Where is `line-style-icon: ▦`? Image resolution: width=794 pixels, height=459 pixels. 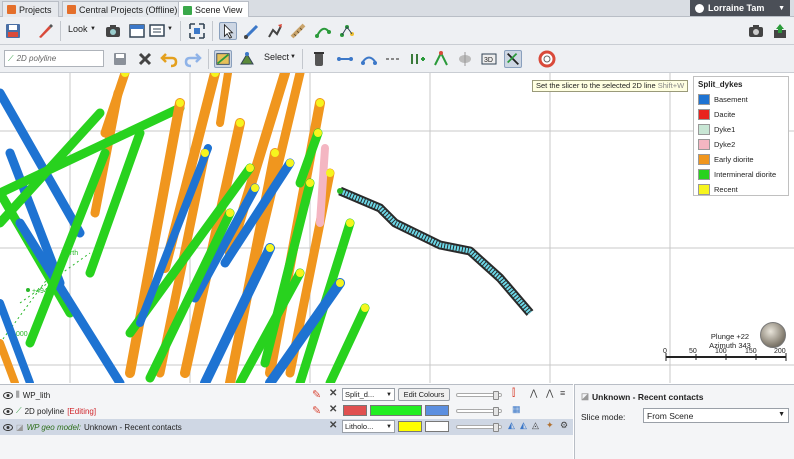
line-style-icon: ▦ is located at coordinates (516, 409).